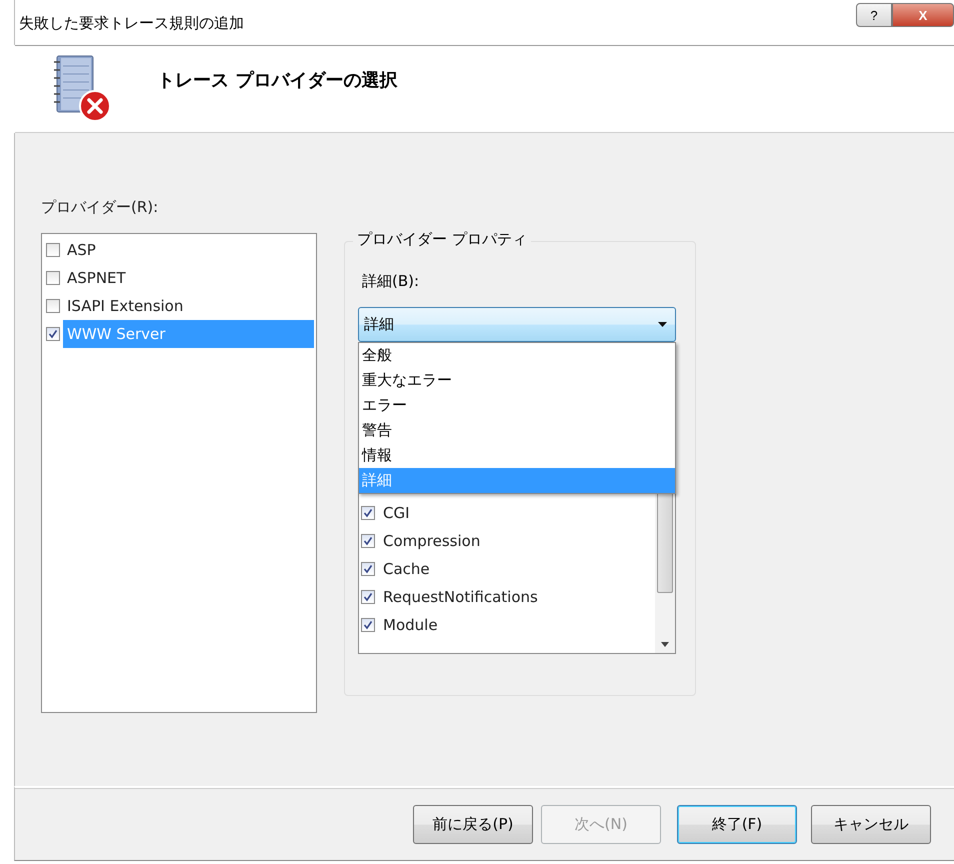 The width and height of the screenshot is (954, 864). Describe the element at coordinates (460, 597) in the screenshot. I see `area-item: RequestNotifications` at that location.